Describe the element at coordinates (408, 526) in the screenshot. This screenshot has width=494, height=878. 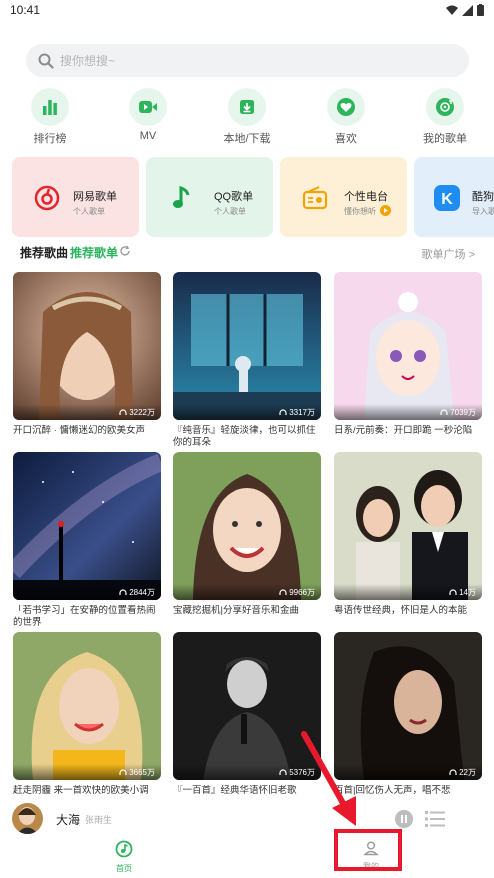
I see `playlist-cover: 14万` at that location.